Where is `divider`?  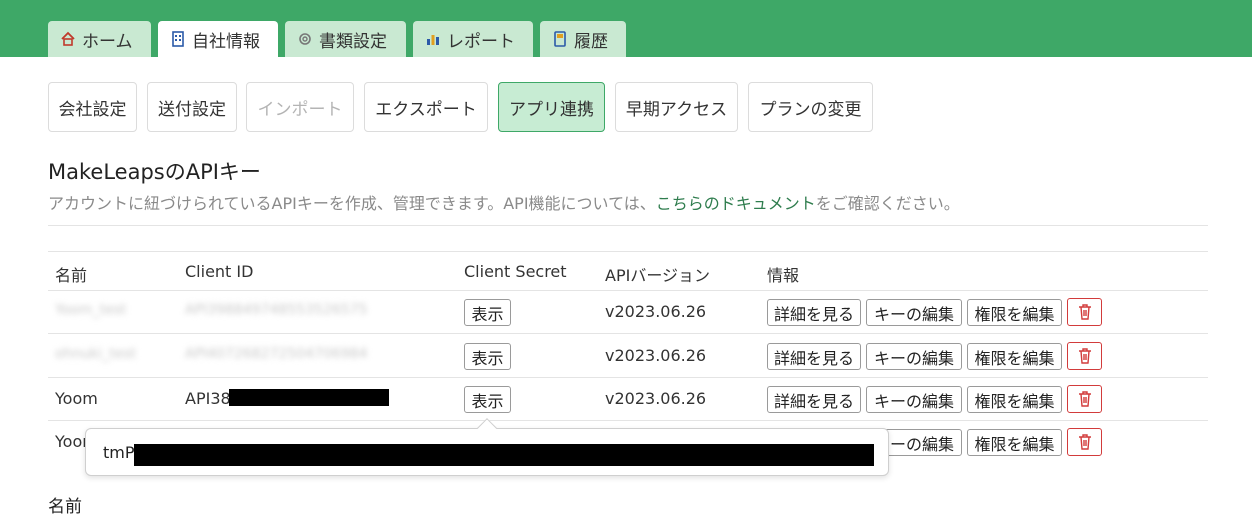 divider is located at coordinates (628, 225).